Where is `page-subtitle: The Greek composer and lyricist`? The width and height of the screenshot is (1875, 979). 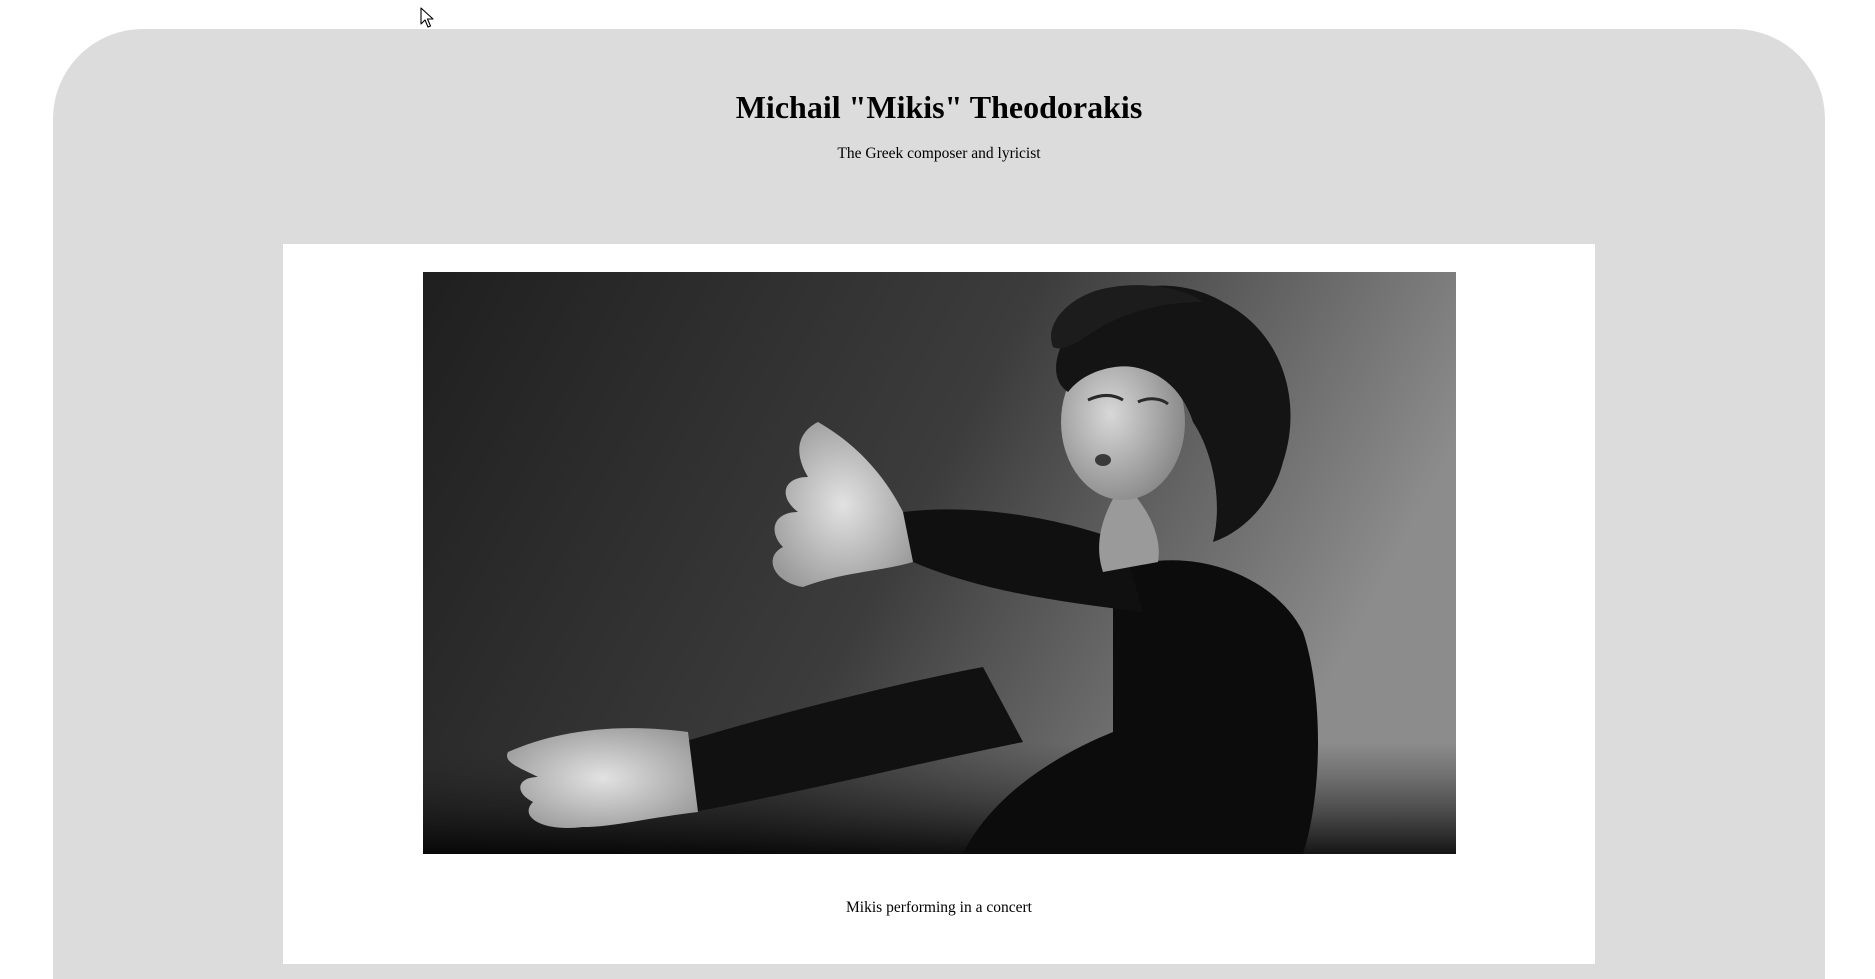 page-subtitle: The Greek composer and lyricist is located at coordinates (939, 153).